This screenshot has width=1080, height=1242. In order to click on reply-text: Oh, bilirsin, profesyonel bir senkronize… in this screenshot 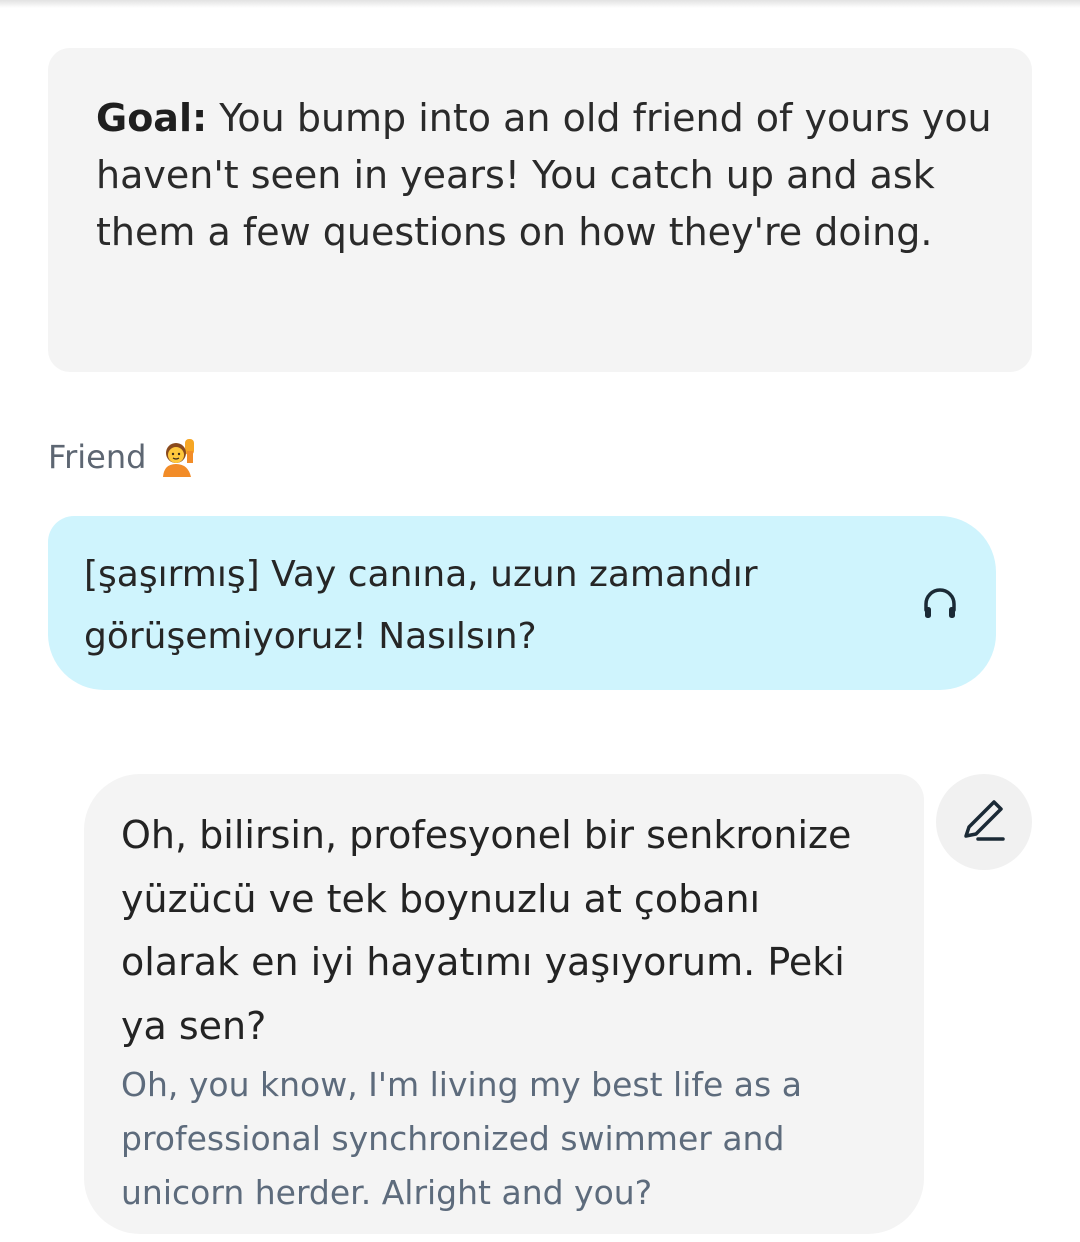, I will do `click(486, 930)`.